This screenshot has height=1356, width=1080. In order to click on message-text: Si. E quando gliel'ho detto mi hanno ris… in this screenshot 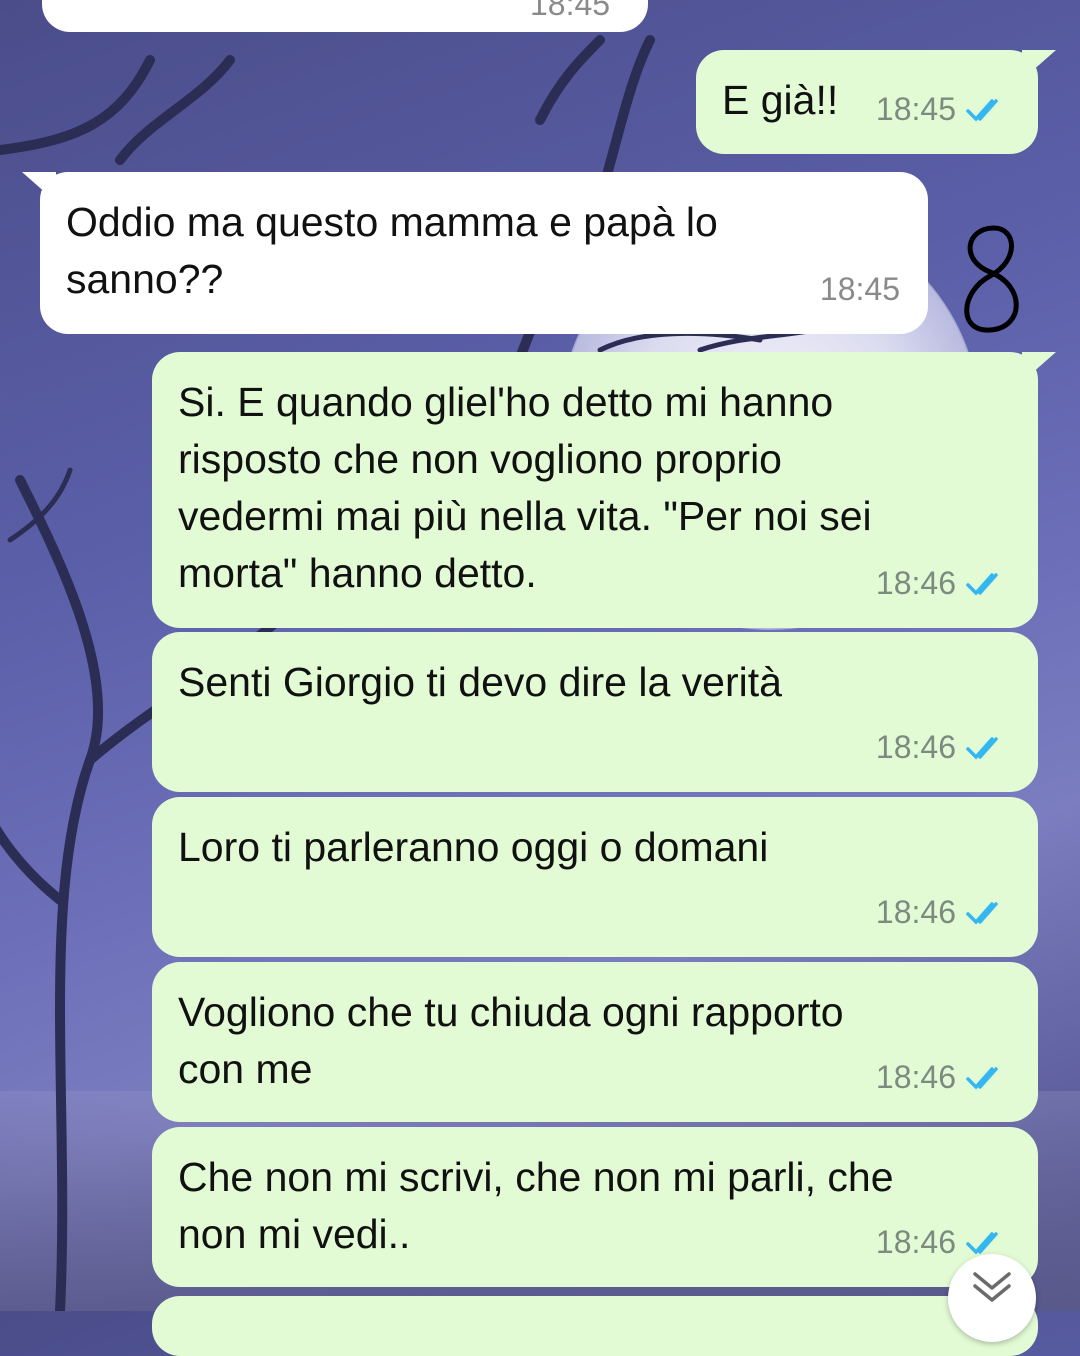, I will do `click(531, 487)`.